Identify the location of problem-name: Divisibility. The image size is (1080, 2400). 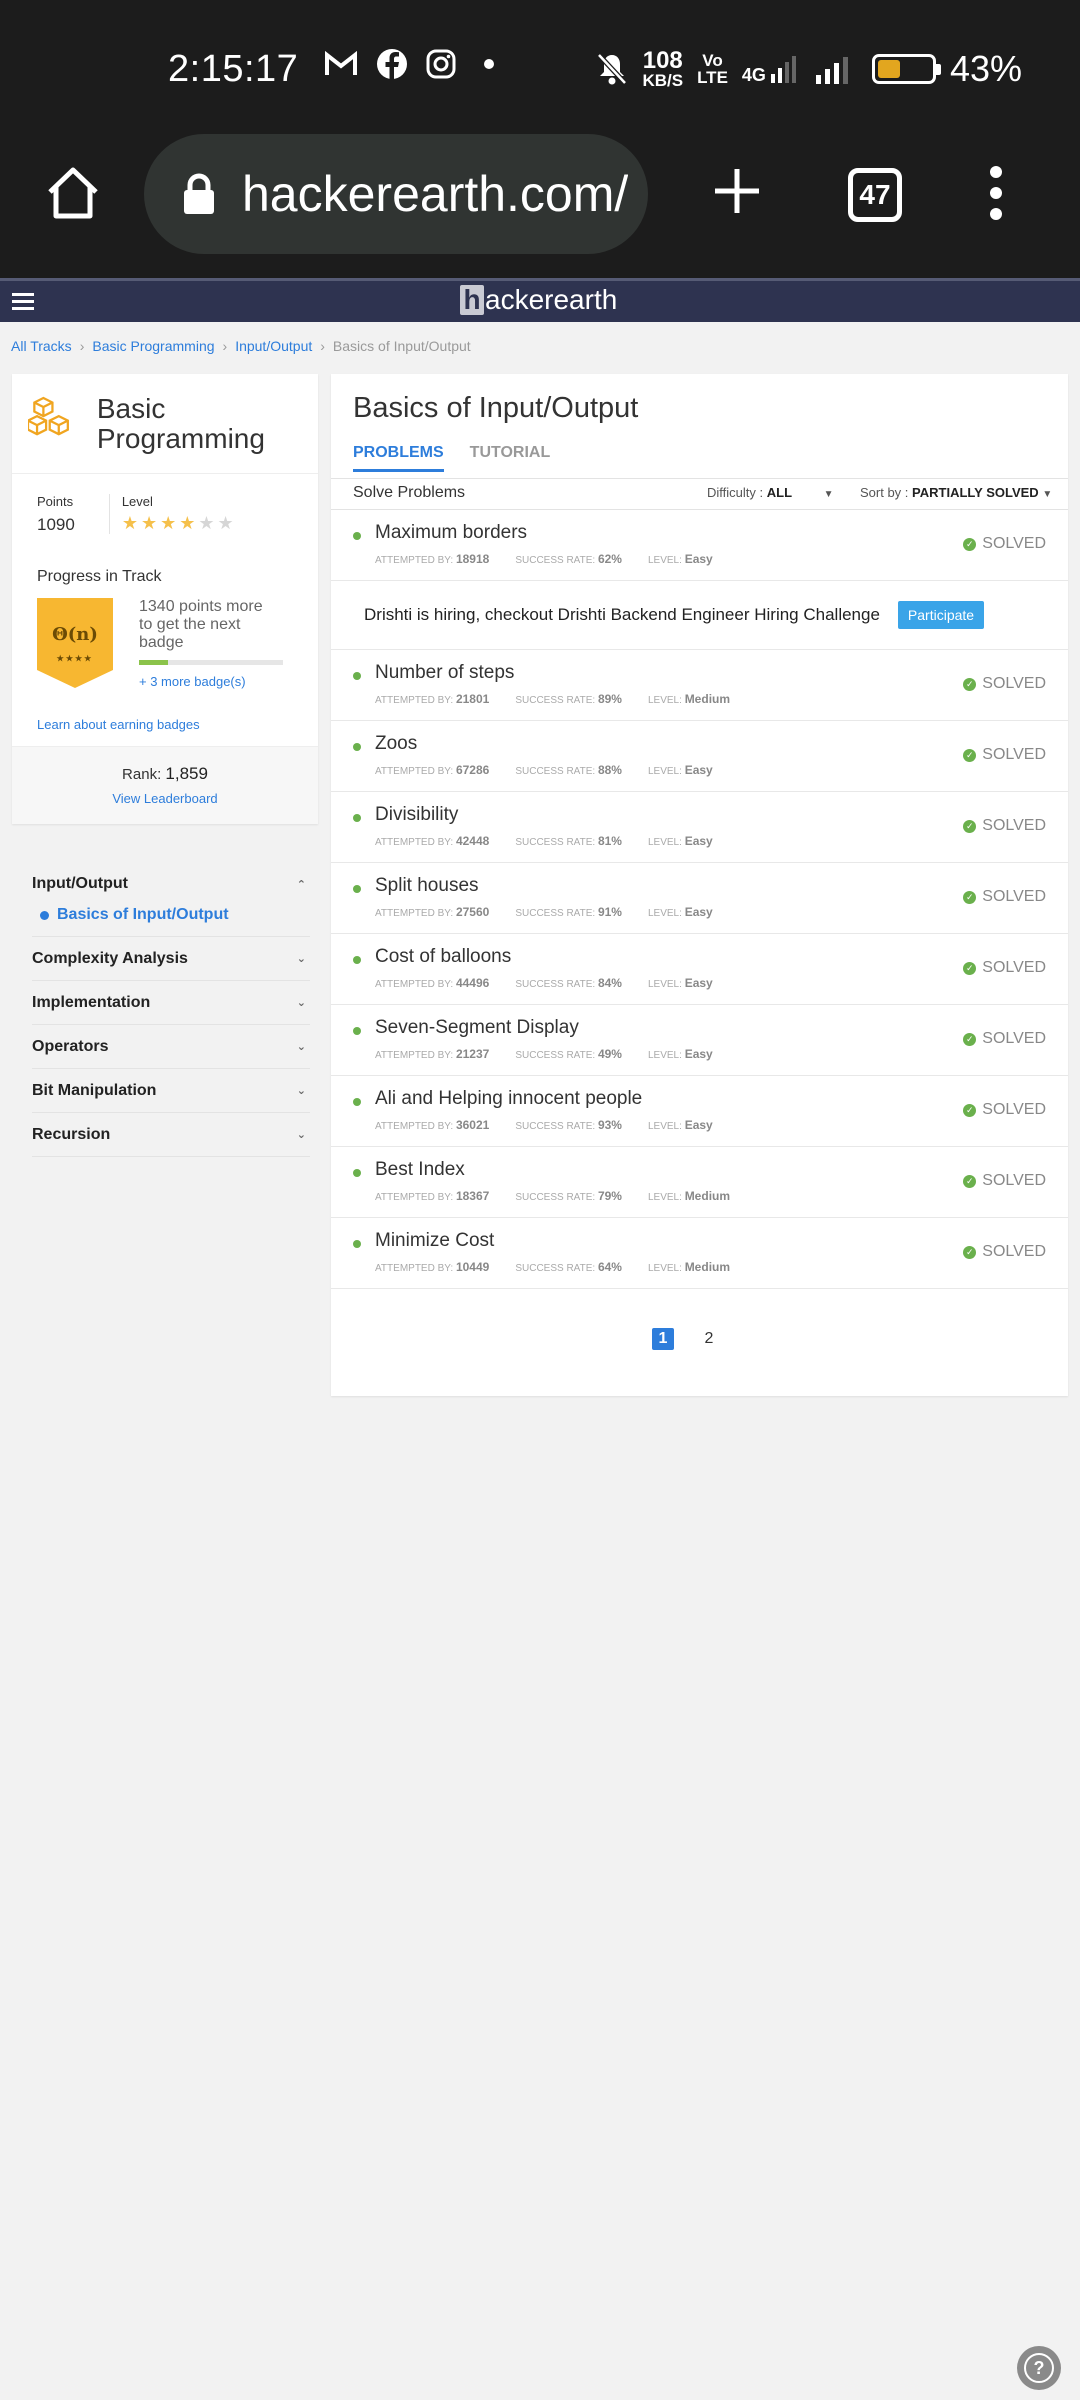
(416, 815).